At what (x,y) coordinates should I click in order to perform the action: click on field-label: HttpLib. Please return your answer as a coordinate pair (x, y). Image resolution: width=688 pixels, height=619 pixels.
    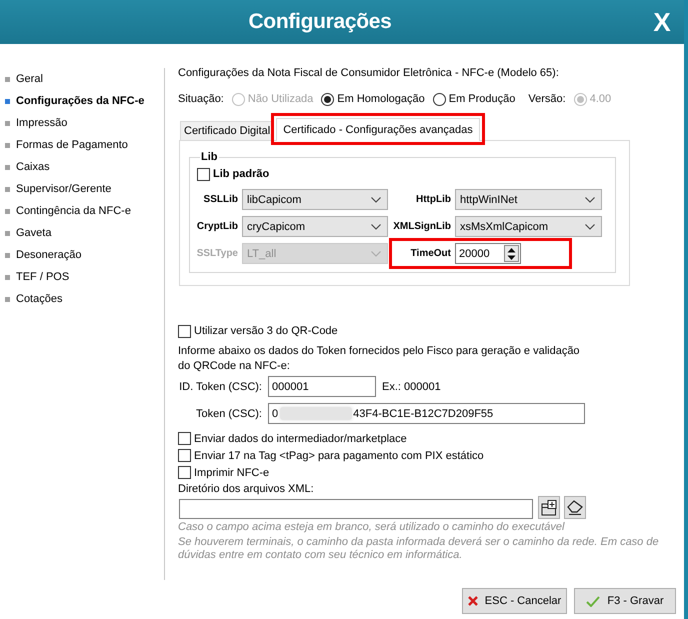
    Looking at the image, I should click on (433, 199).